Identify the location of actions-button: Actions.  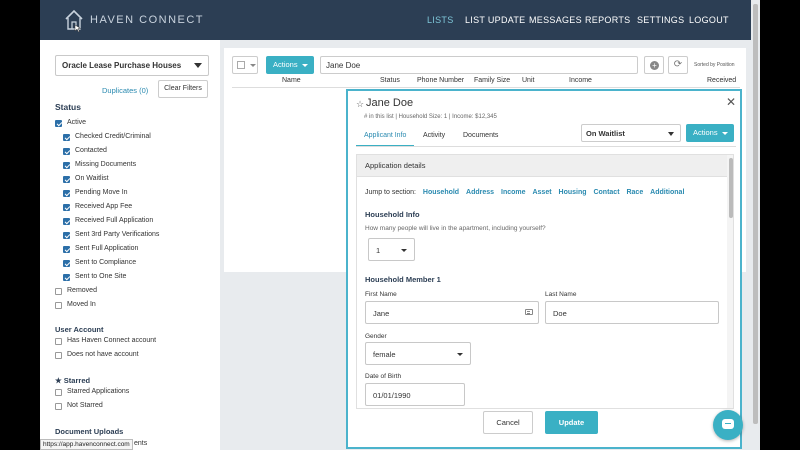
(290, 65).